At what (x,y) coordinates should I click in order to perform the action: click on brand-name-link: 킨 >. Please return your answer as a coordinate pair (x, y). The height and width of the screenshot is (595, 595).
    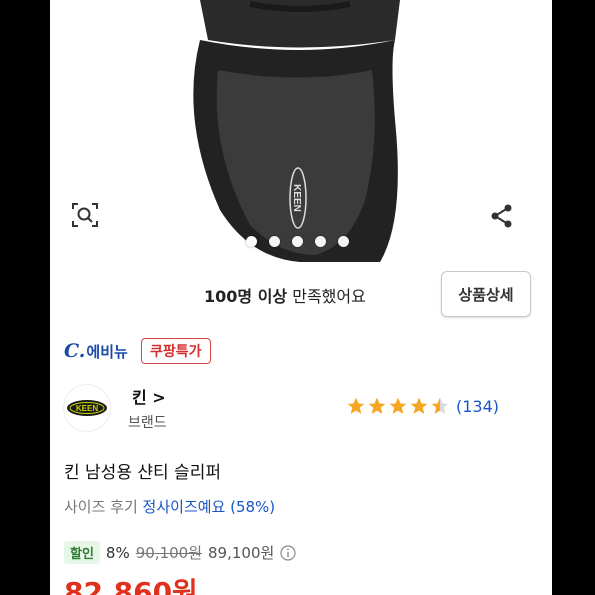
    Looking at the image, I should click on (149, 396).